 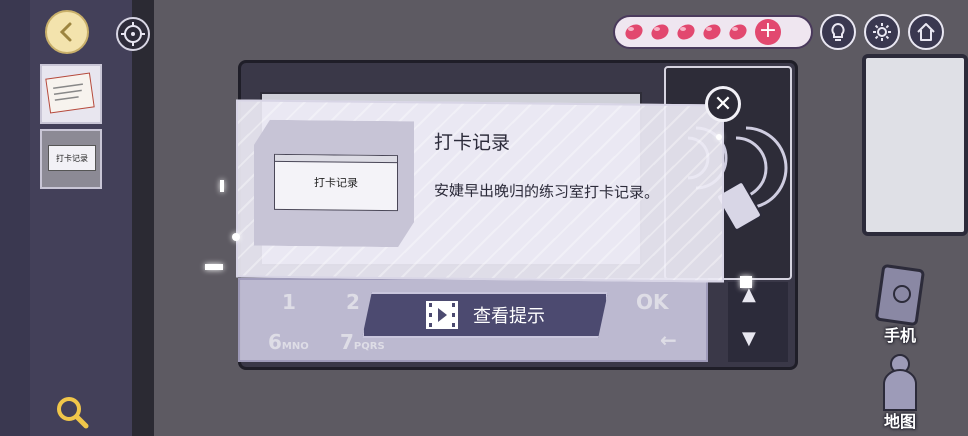 What do you see at coordinates (15, 218) in the screenshot?
I see `left-strip` at bounding box center [15, 218].